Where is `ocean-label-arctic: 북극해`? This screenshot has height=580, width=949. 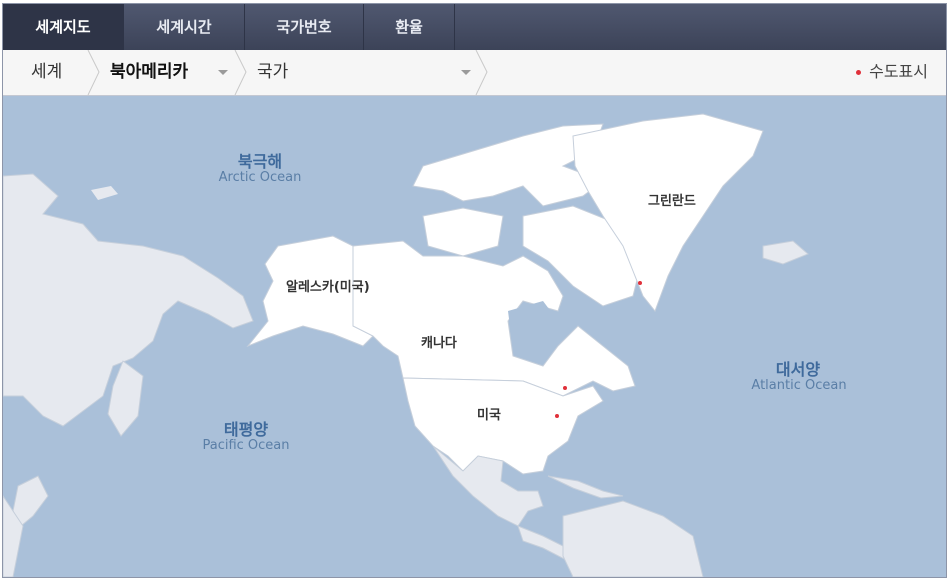
ocean-label-arctic: 북극해 is located at coordinates (260, 161).